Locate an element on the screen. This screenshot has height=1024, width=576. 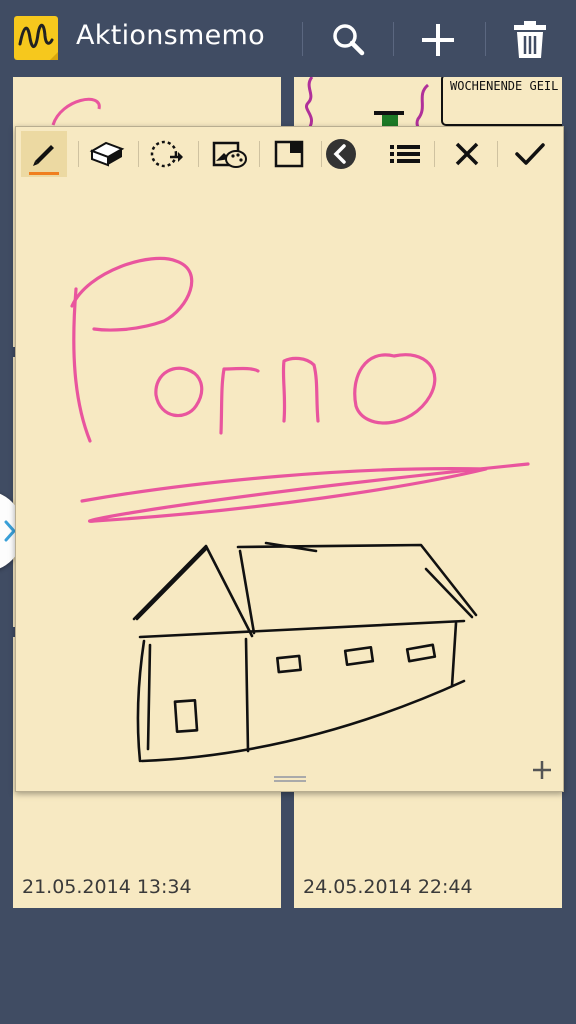
background-button is located at coordinates (229, 154).